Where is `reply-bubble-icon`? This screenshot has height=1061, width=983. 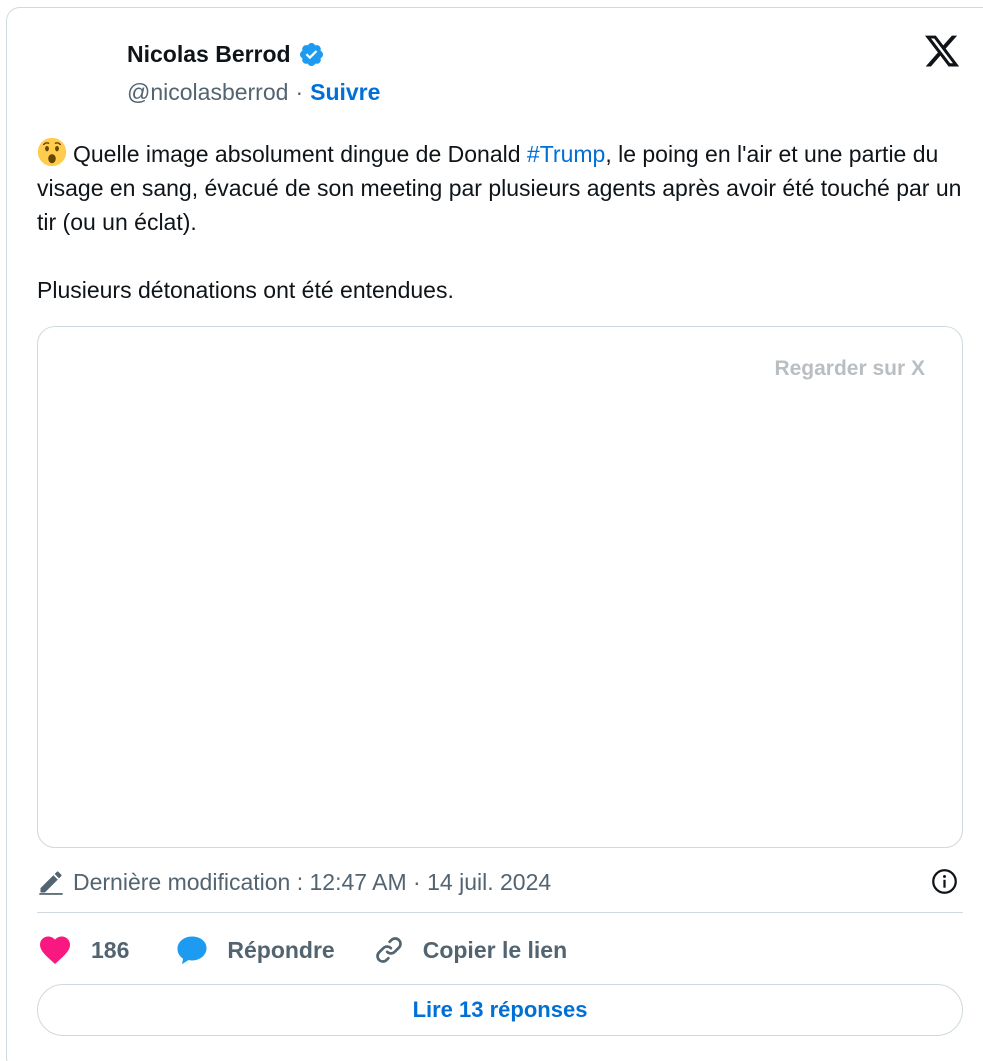
reply-bubble-icon is located at coordinates (192, 950).